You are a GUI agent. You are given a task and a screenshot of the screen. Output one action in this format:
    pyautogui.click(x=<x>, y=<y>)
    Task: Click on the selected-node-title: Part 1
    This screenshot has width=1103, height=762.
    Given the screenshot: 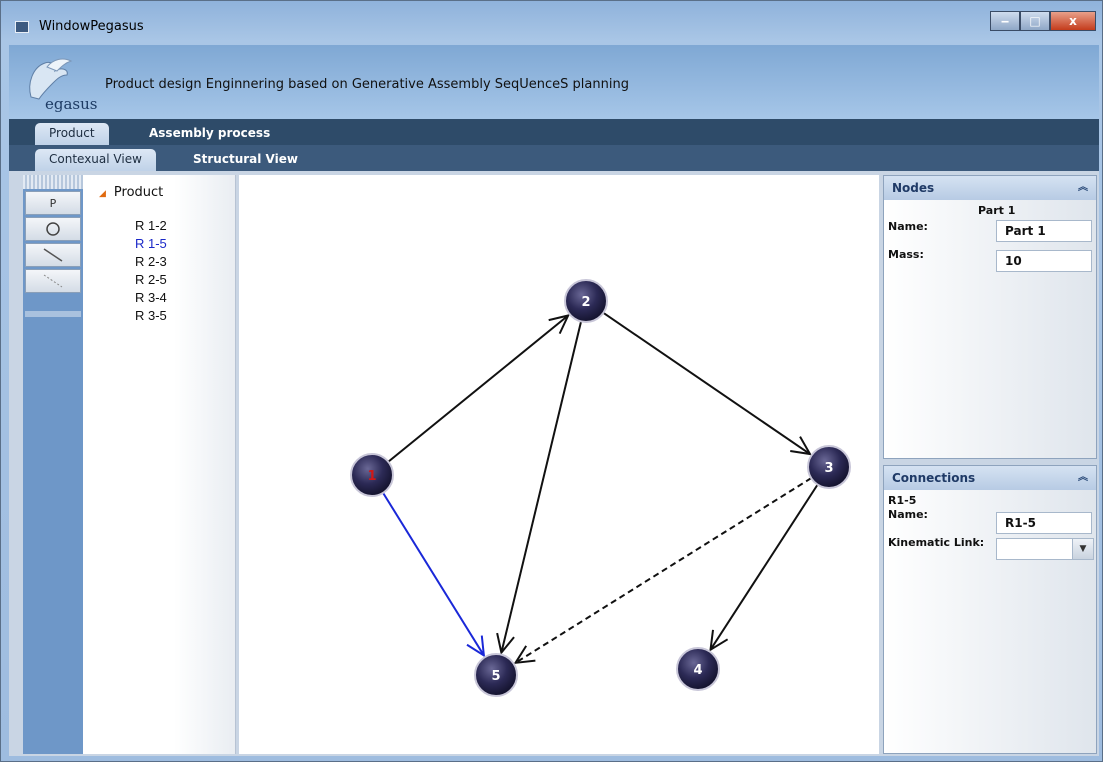 What is the action you would take?
    pyautogui.click(x=997, y=210)
    